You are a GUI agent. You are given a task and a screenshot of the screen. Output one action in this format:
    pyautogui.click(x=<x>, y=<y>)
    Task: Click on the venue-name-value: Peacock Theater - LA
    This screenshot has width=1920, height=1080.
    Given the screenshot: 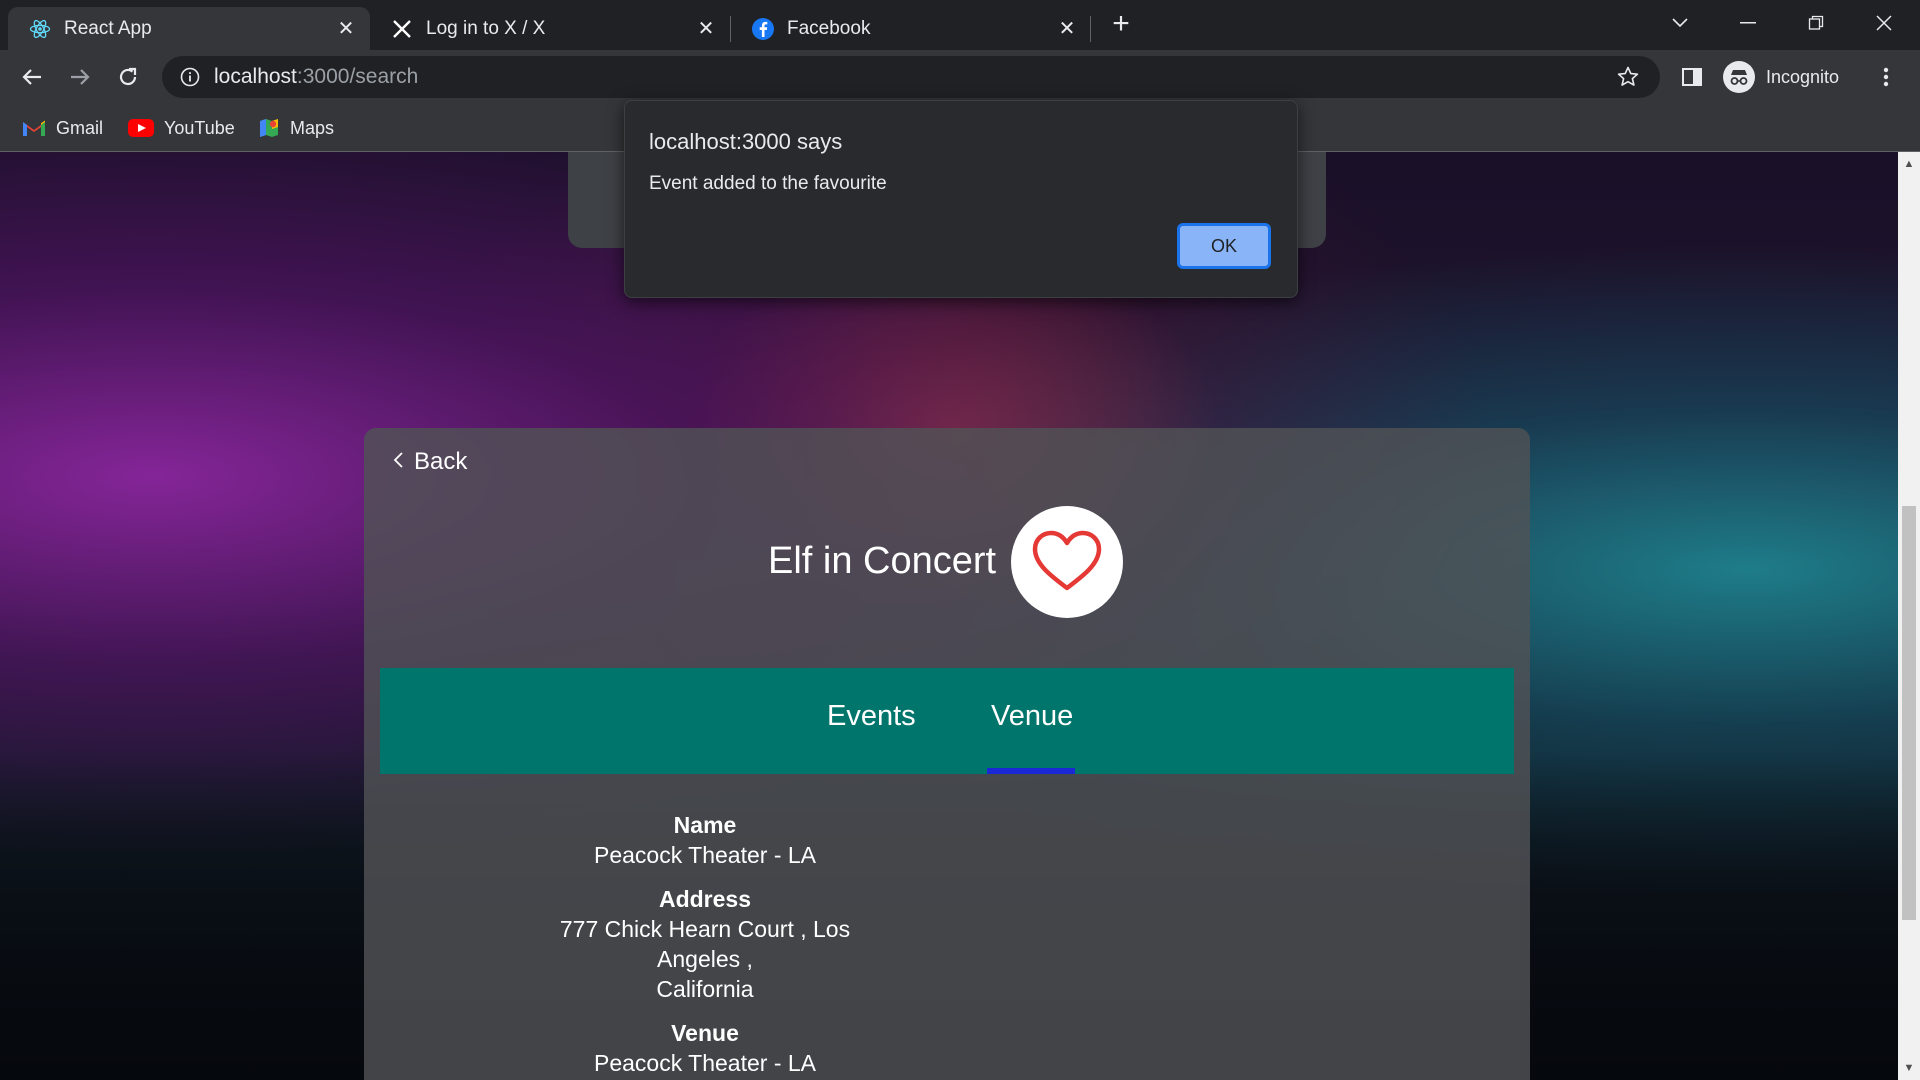 What is the action you would take?
    pyautogui.click(x=705, y=855)
    